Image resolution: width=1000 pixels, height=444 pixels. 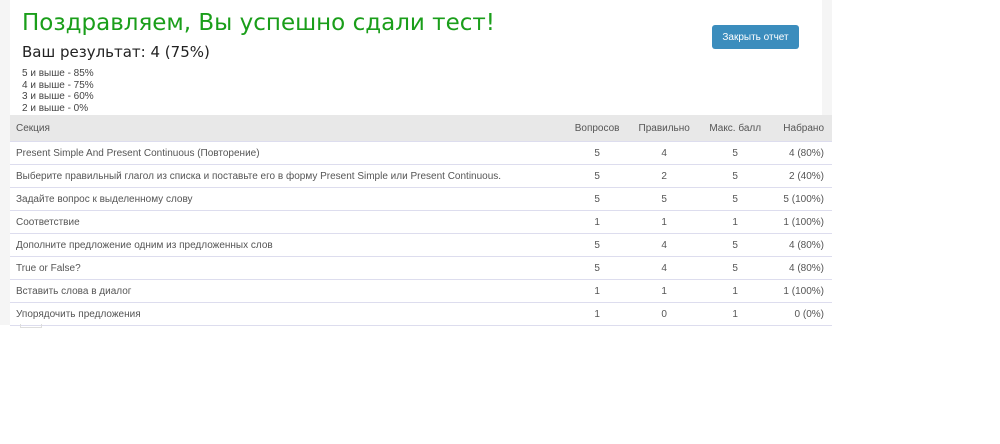 What do you see at coordinates (258, 23) in the screenshot?
I see `success-title: Поздравляем, Вы успешно сдали тест!` at bounding box center [258, 23].